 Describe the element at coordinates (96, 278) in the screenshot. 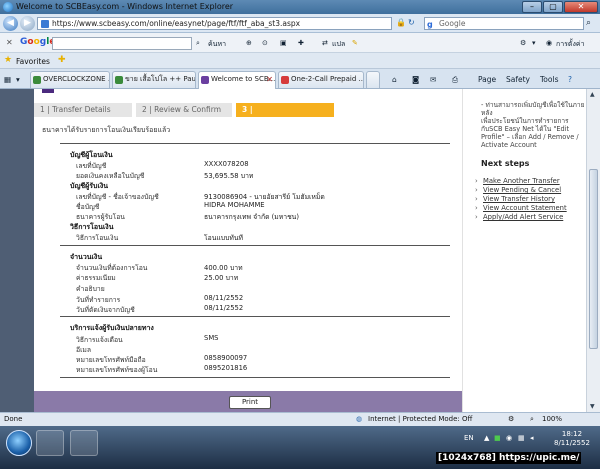

I see `fee-label: ค่าธรรมเนียม` at that location.